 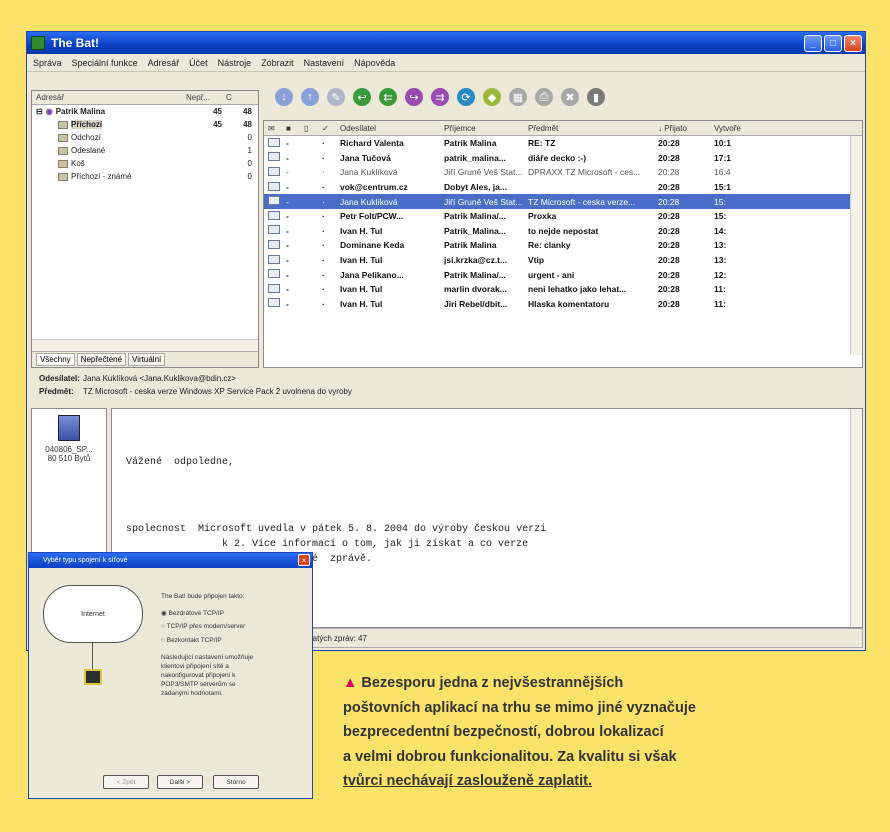 What do you see at coordinates (69, 428) in the screenshot?
I see `attachment-file-icon` at bounding box center [69, 428].